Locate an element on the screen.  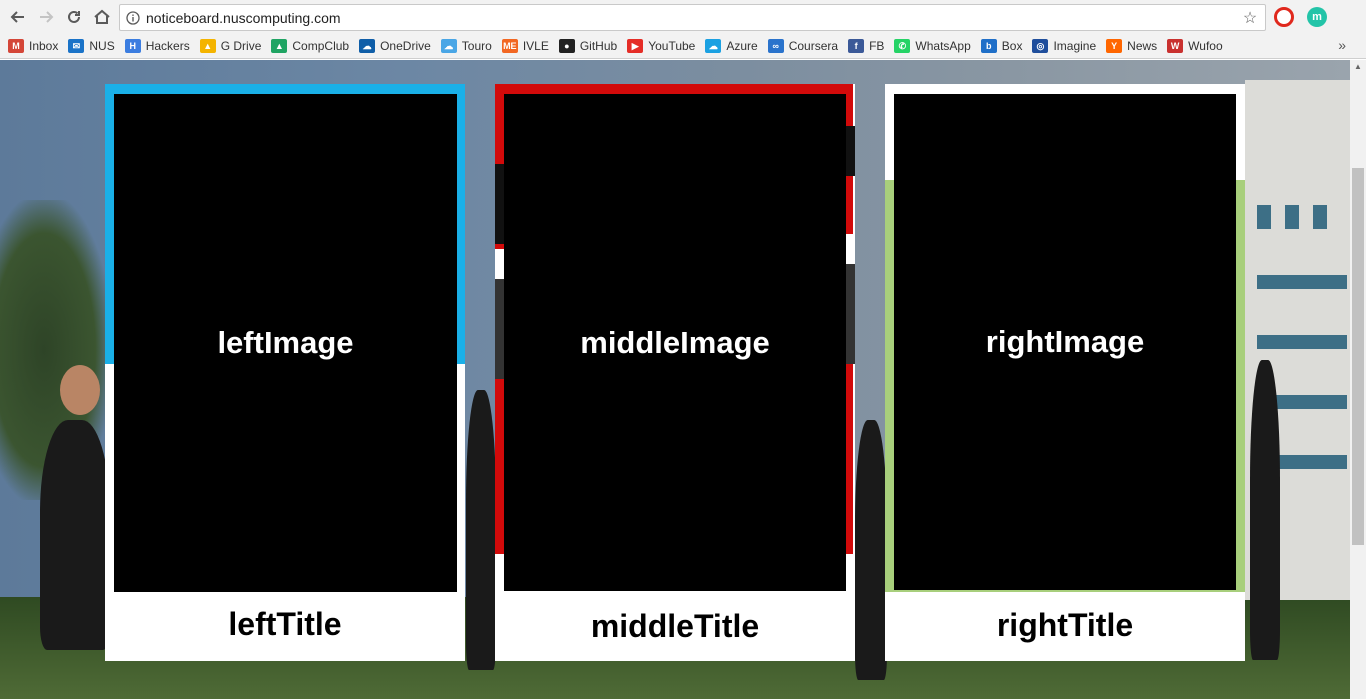
cloud-icon: ☁ is located at coordinates (448, 46).